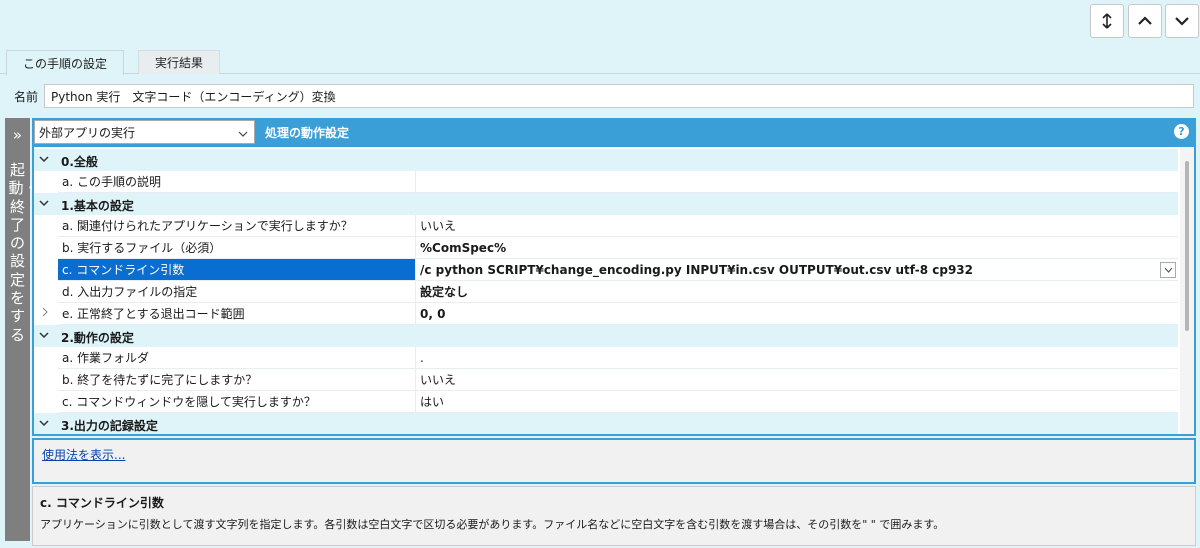  Describe the element at coordinates (179, 62) in the screenshot. I see `tab-run-results: 実行結果` at that location.